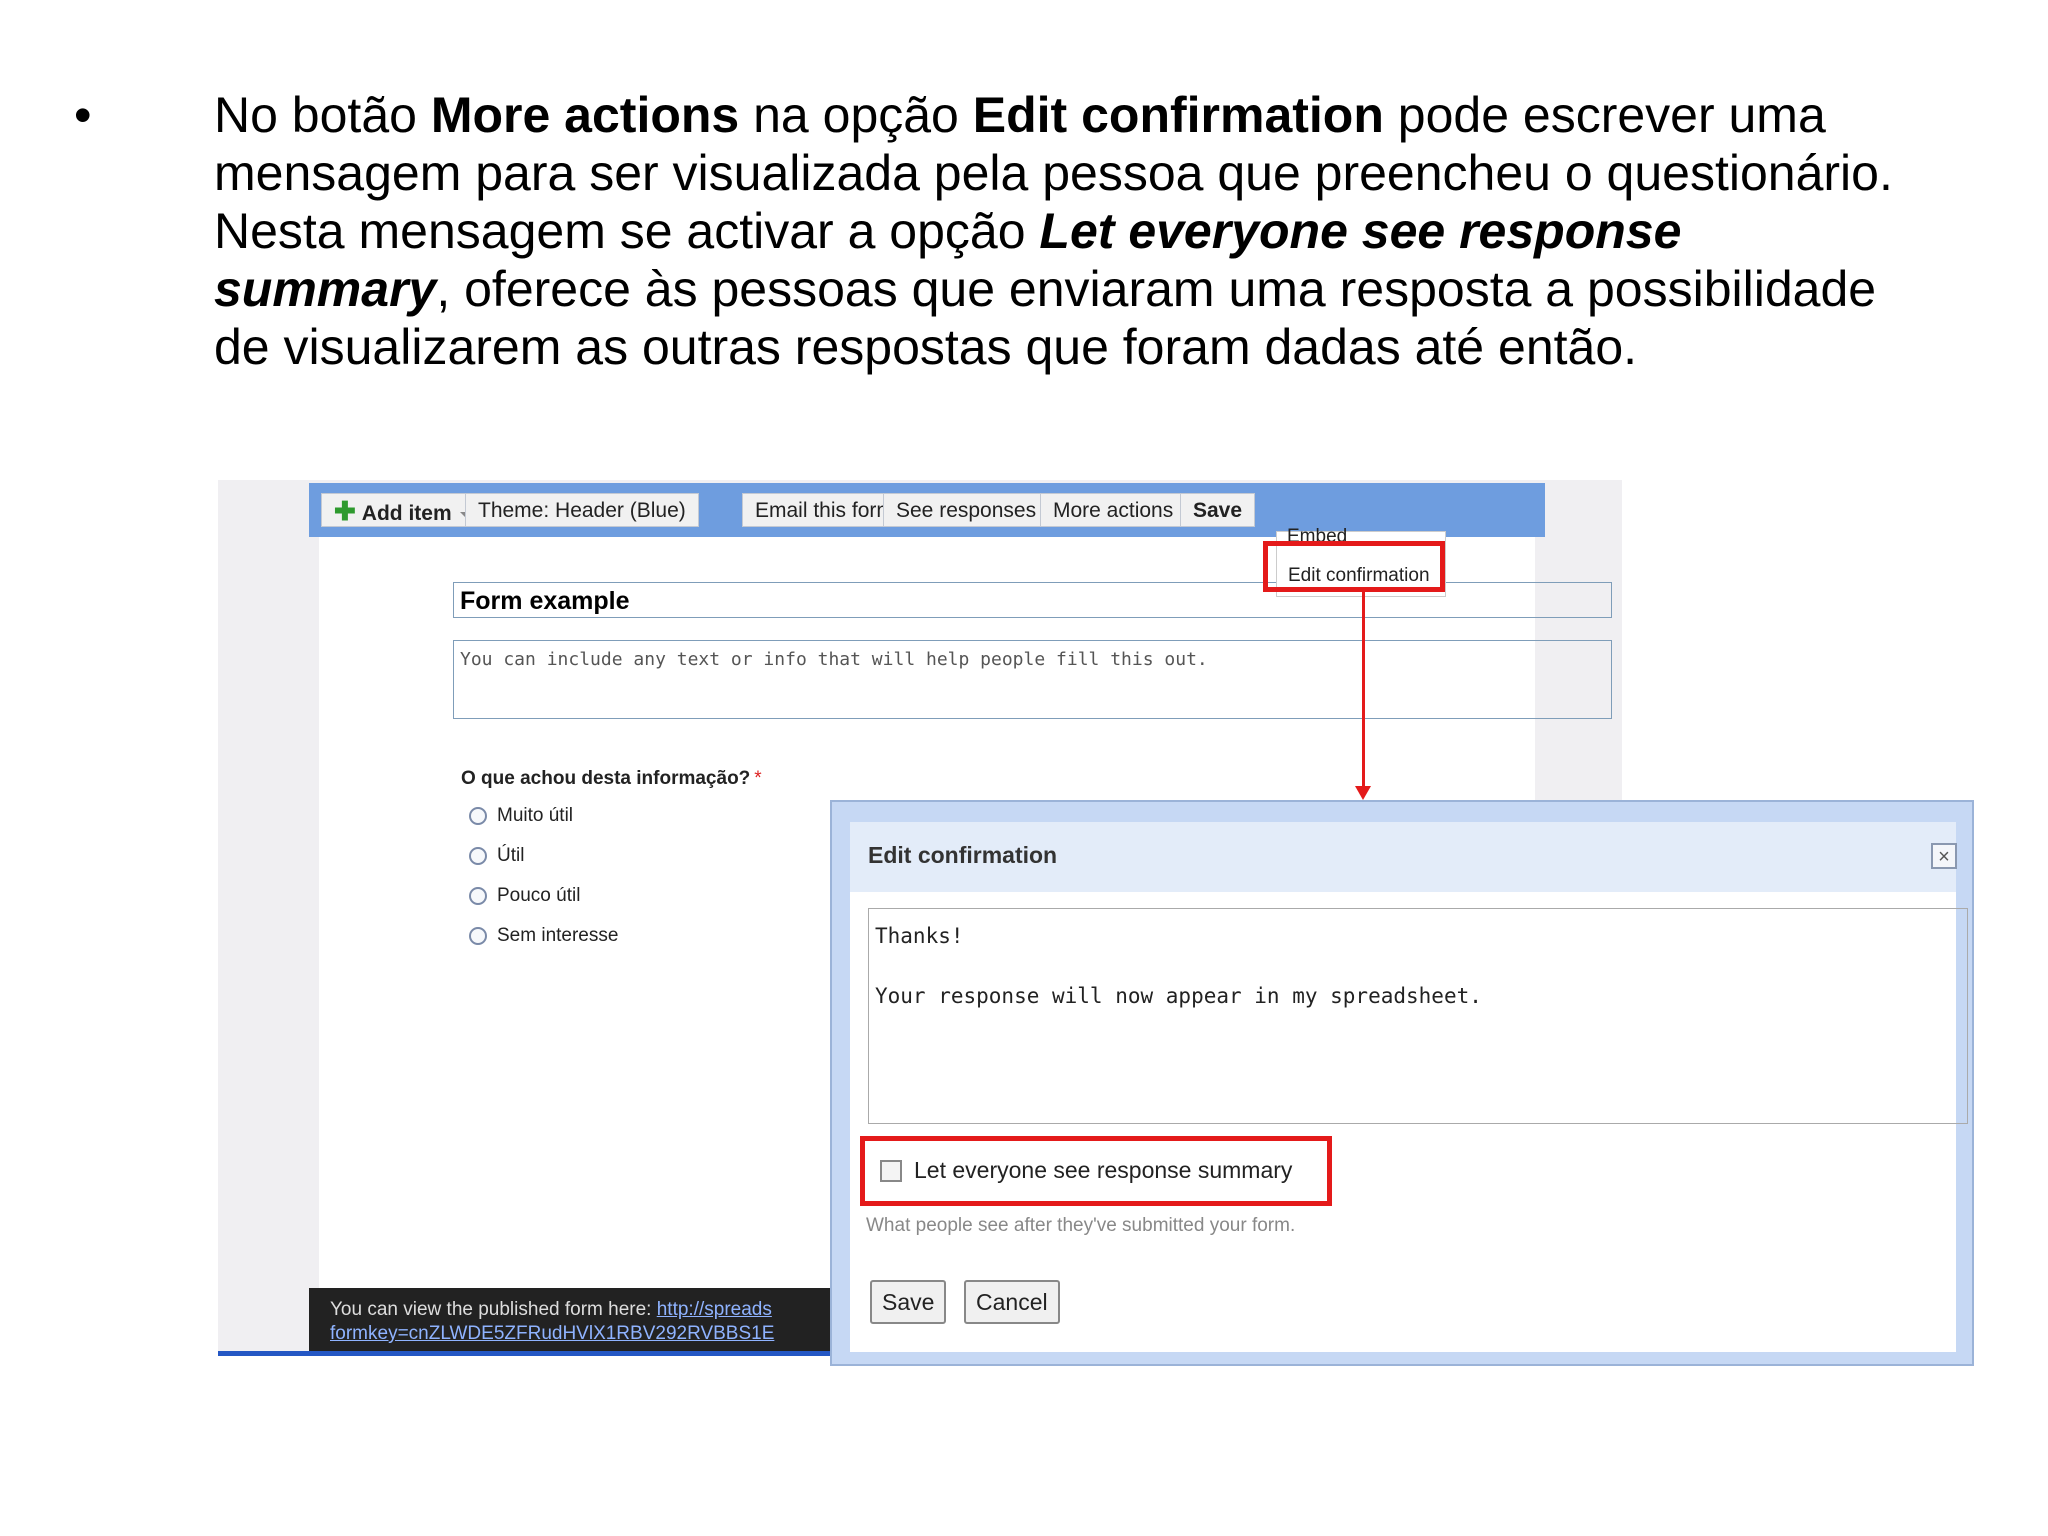  What do you see at coordinates (582, 510) in the screenshot?
I see `theme-button: Theme: Header (Blue)` at bounding box center [582, 510].